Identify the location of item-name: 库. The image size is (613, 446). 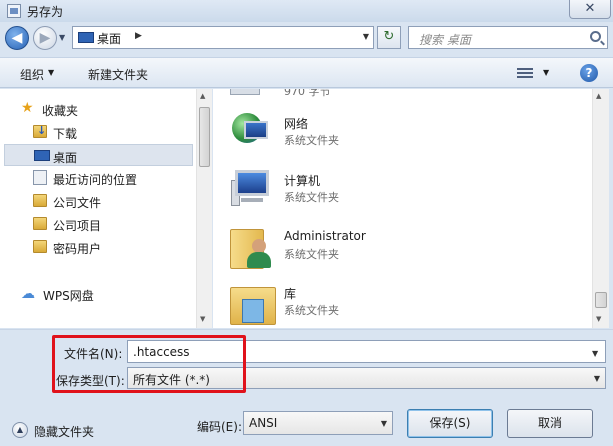
(290, 294).